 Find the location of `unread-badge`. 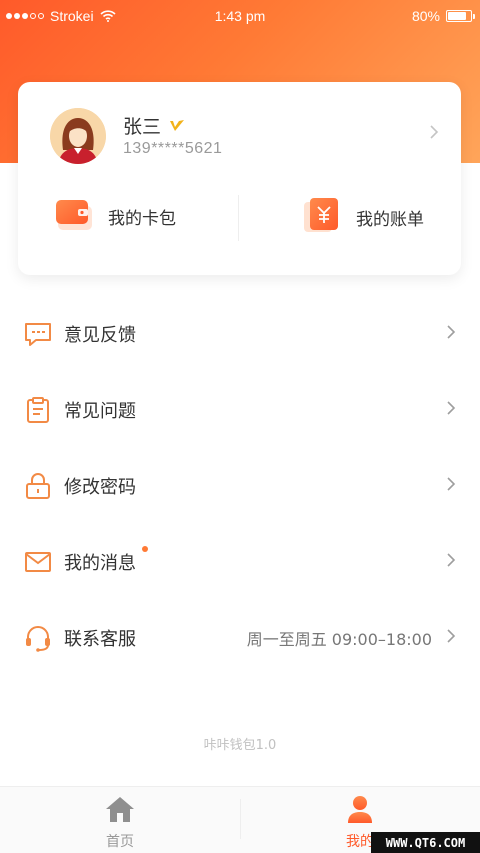

unread-badge is located at coordinates (145, 549).